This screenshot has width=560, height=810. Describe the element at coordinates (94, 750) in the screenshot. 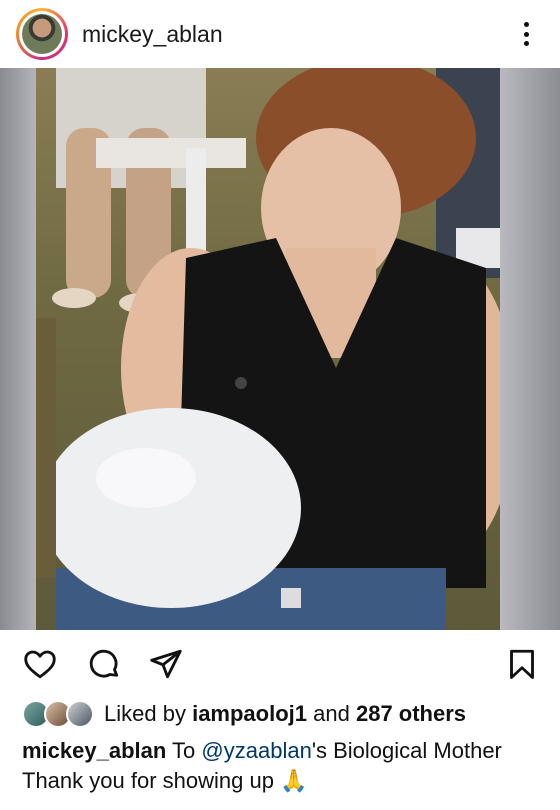

I see `caption-username: mickey_ablan` at that location.